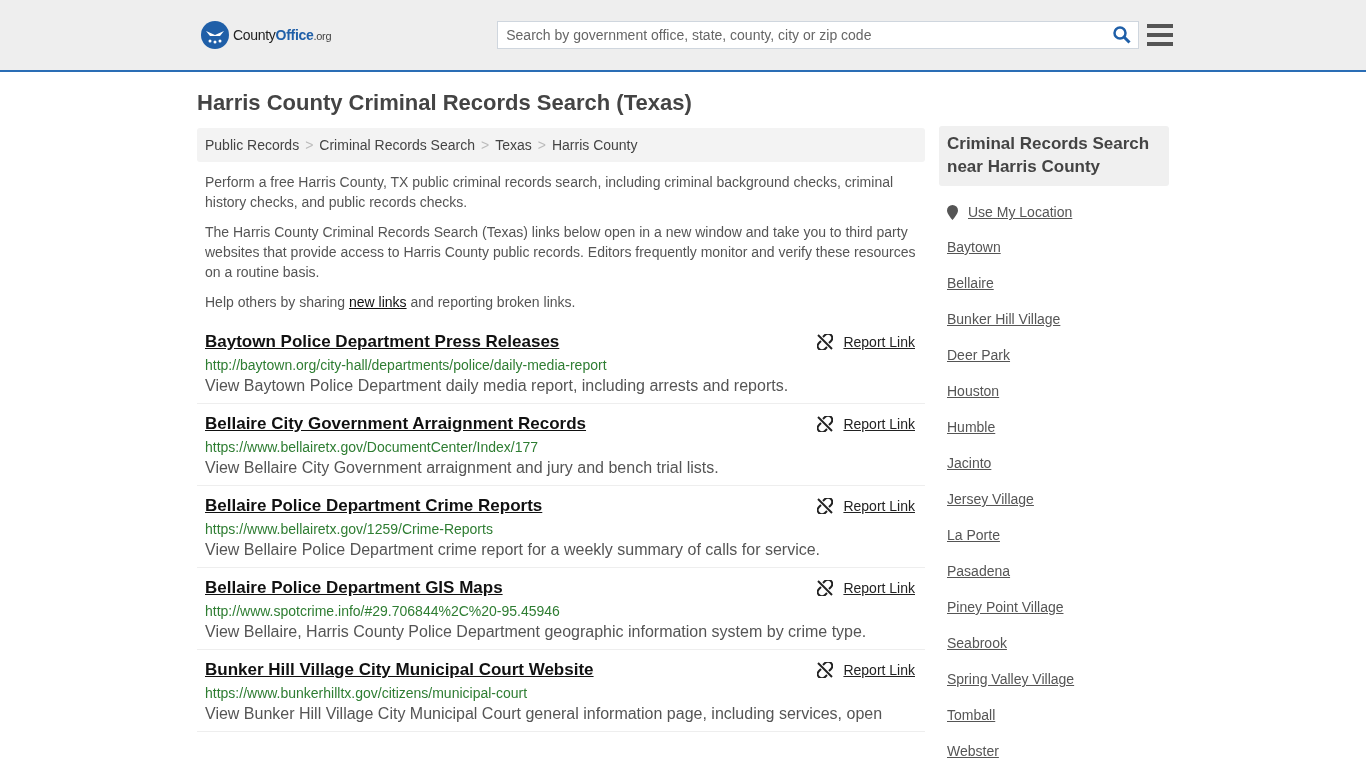 The height and width of the screenshot is (768, 1366). Describe the element at coordinates (979, 571) in the screenshot. I see `place-link: Pasadena` at that location.